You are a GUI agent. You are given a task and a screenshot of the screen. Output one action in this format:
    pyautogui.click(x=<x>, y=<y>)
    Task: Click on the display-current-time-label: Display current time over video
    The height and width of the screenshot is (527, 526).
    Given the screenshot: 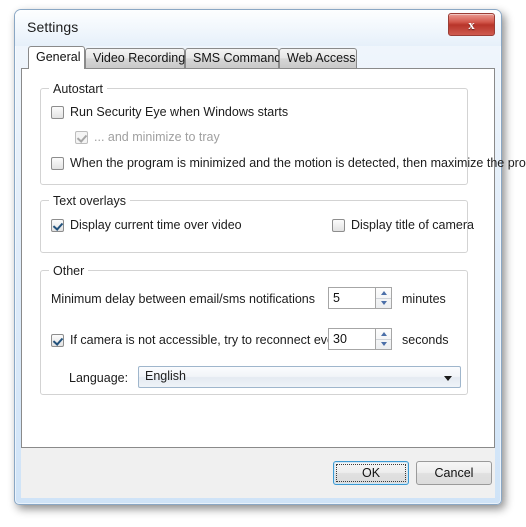 What is the action you would take?
    pyautogui.click(x=156, y=225)
    